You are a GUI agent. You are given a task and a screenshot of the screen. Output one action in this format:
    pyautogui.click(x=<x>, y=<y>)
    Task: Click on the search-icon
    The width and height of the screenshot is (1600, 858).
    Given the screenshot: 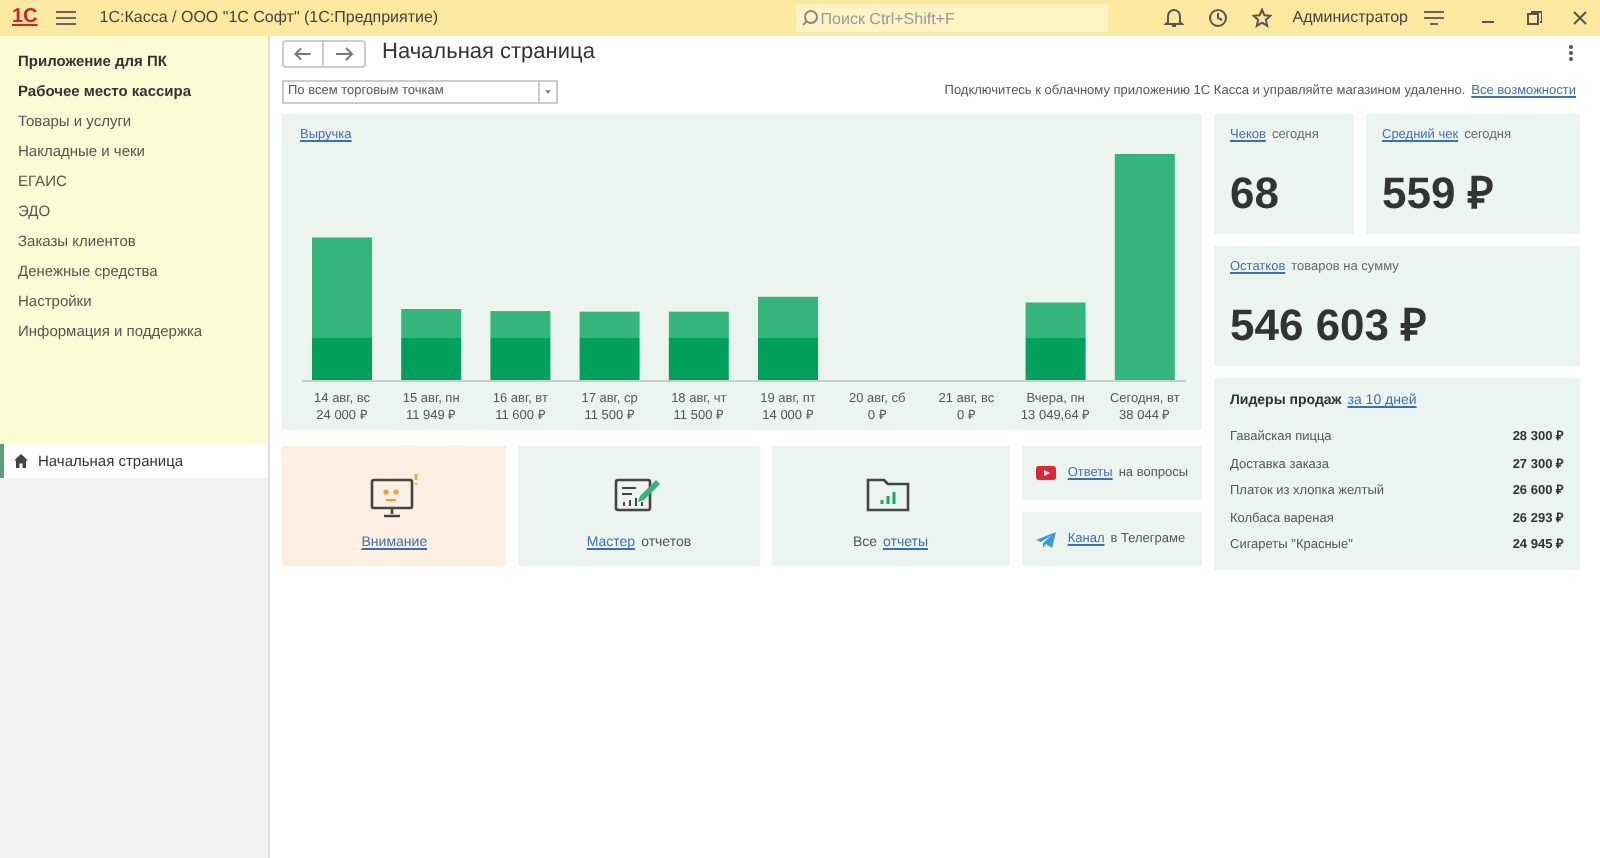 What is the action you would take?
    pyautogui.click(x=810, y=18)
    